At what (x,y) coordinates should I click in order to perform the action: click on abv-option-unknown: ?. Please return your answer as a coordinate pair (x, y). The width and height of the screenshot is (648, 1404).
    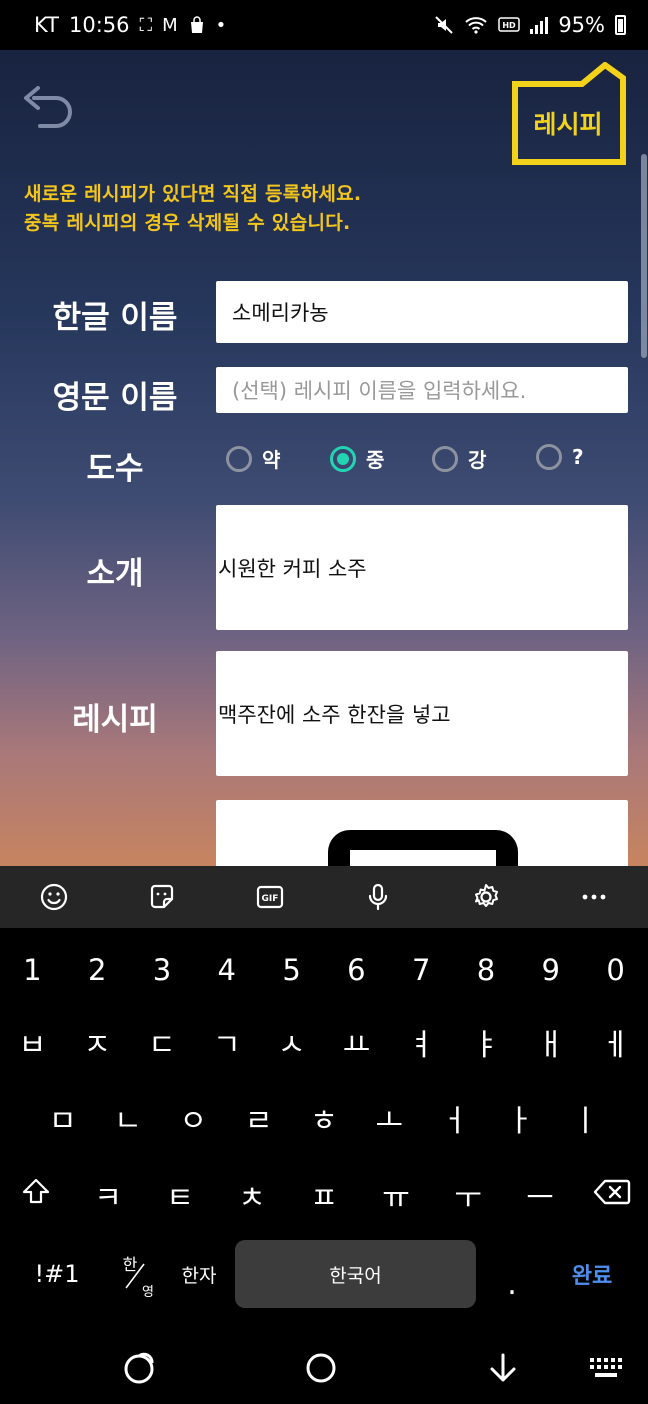
    Looking at the image, I should click on (560, 457).